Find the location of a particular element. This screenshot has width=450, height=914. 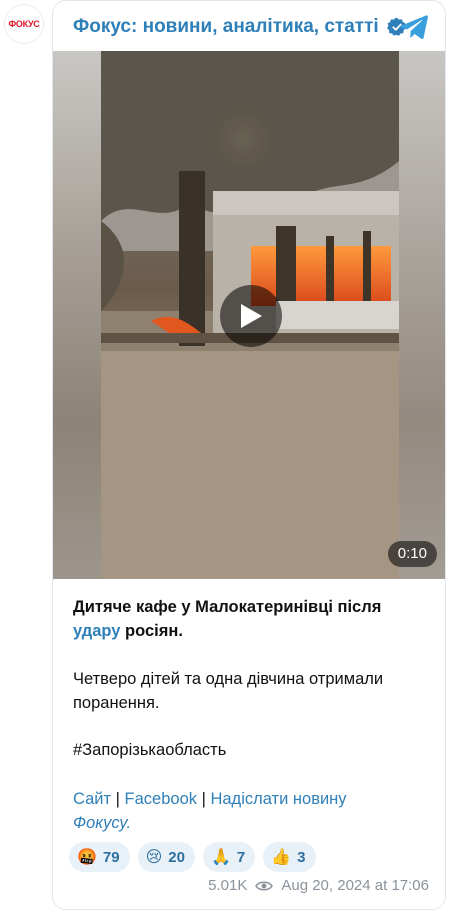

message-header: Фокус: новини, аналітика, статті is located at coordinates (249, 27).